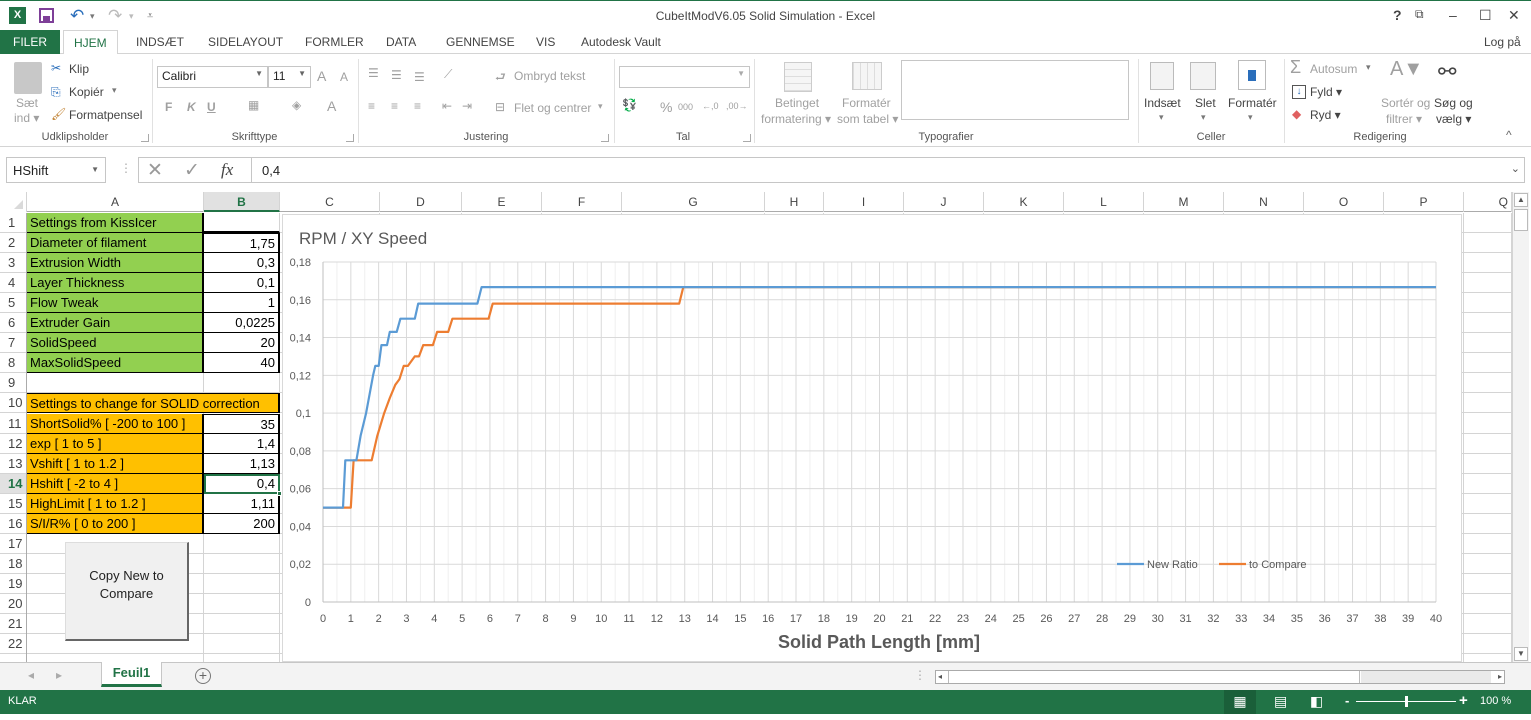  Describe the element at coordinates (242, 524) in the screenshot. I see `cell-b16: 200` at that location.